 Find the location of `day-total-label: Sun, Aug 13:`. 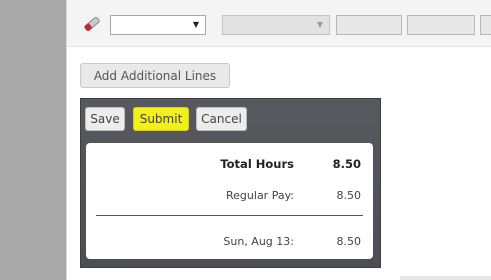

day-total-label: Sun, Aug 13: is located at coordinates (258, 241).